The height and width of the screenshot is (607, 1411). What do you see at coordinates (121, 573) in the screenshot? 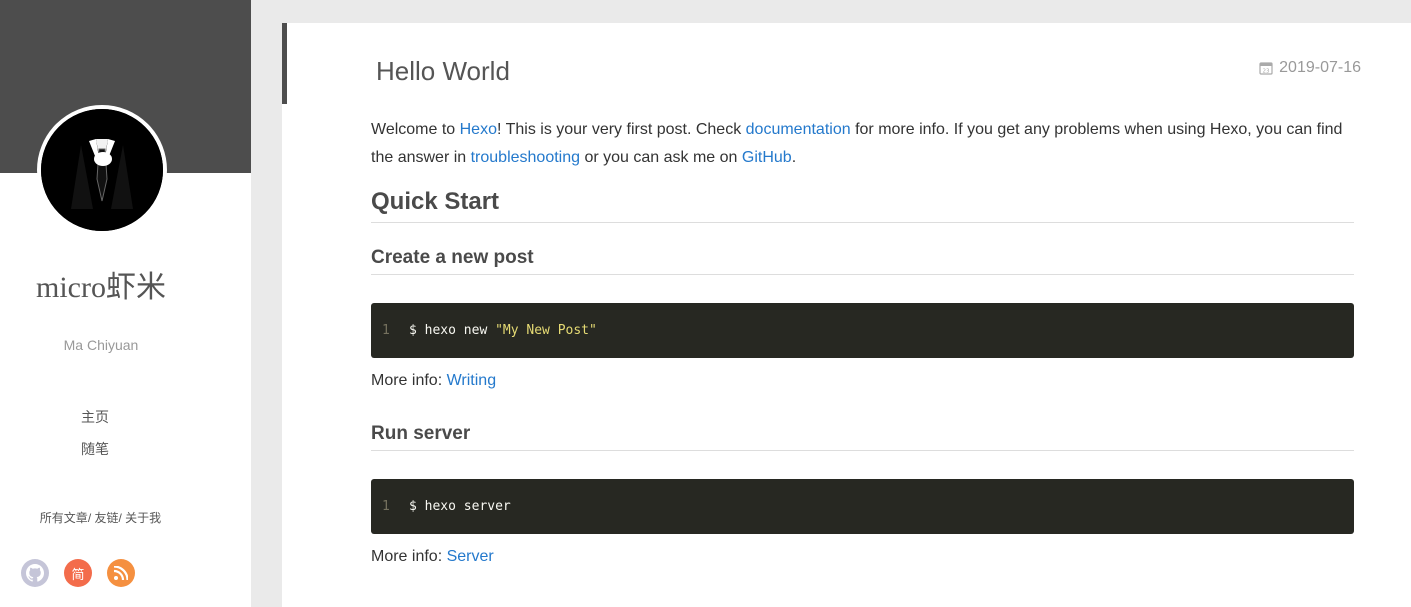
I see `rss-icon` at bounding box center [121, 573].